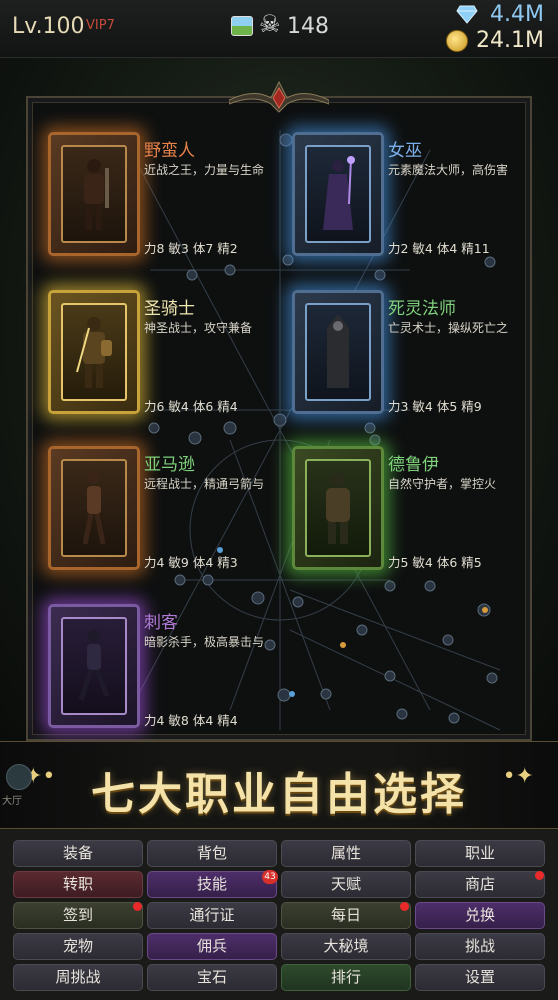  What do you see at coordinates (191, 562) in the screenshot?
I see `class-stats: 力4 敏9 体4 精3` at bounding box center [191, 562].